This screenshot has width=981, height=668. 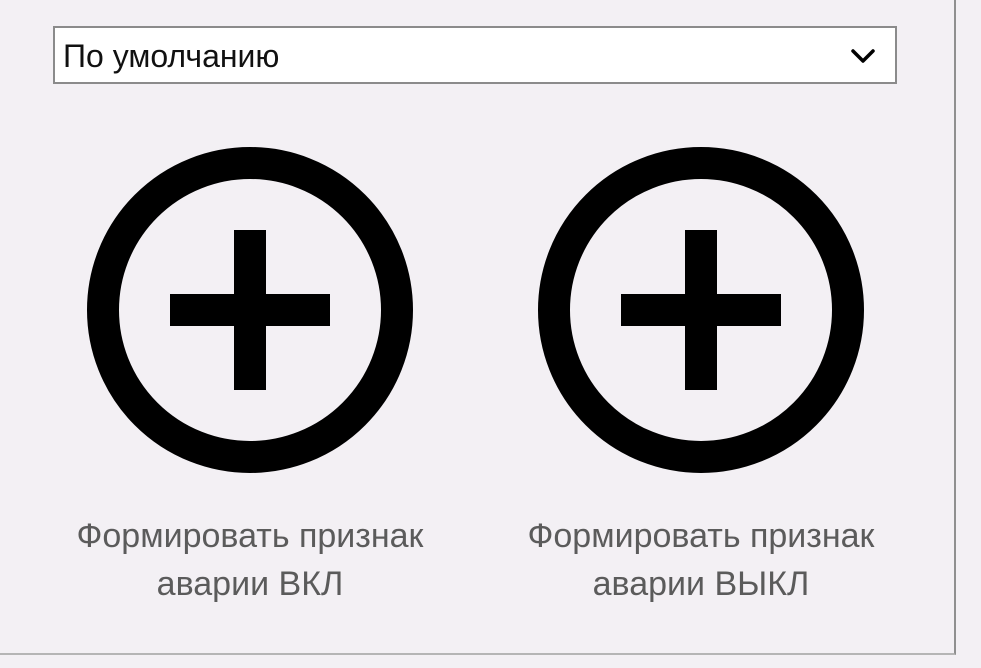 I want to click on form-alarm-on-label-line2: аварии ВКЛ, so click(x=250, y=584).